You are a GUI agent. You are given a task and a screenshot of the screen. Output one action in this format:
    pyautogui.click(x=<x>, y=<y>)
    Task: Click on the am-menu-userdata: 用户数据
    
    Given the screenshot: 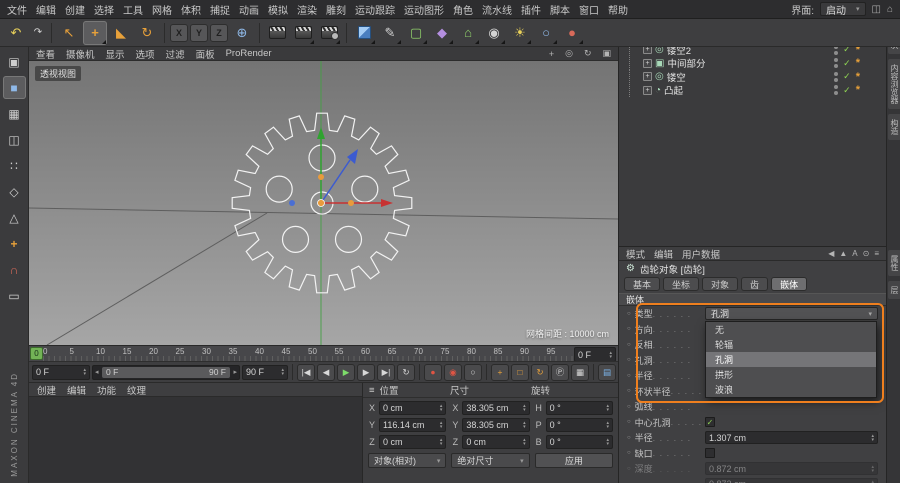 What is the action you would take?
    pyautogui.click(x=701, y=254)
    